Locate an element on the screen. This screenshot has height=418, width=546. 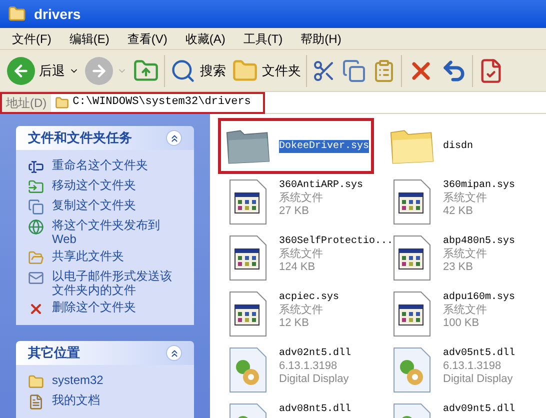
file-name: disdn is located at coordinates (458, 146).